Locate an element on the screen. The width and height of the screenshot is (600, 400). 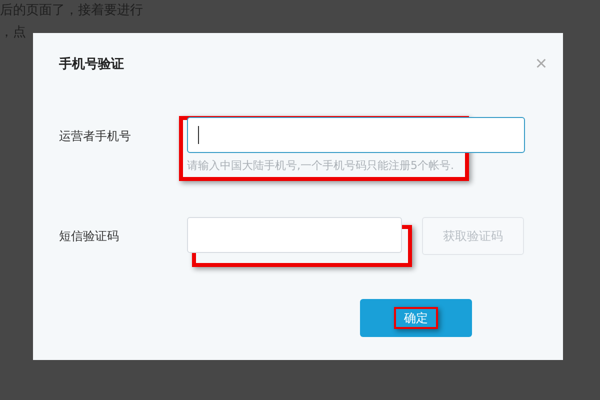
phone-input-field is located at coordinates (356, 135).